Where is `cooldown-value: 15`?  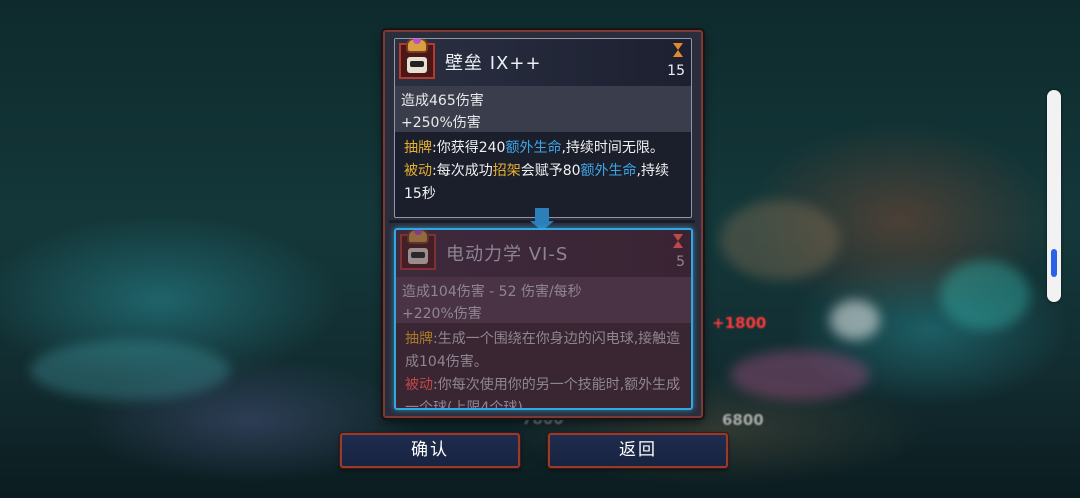 cooldown-value: 15 is located at coordinates (676, 71).